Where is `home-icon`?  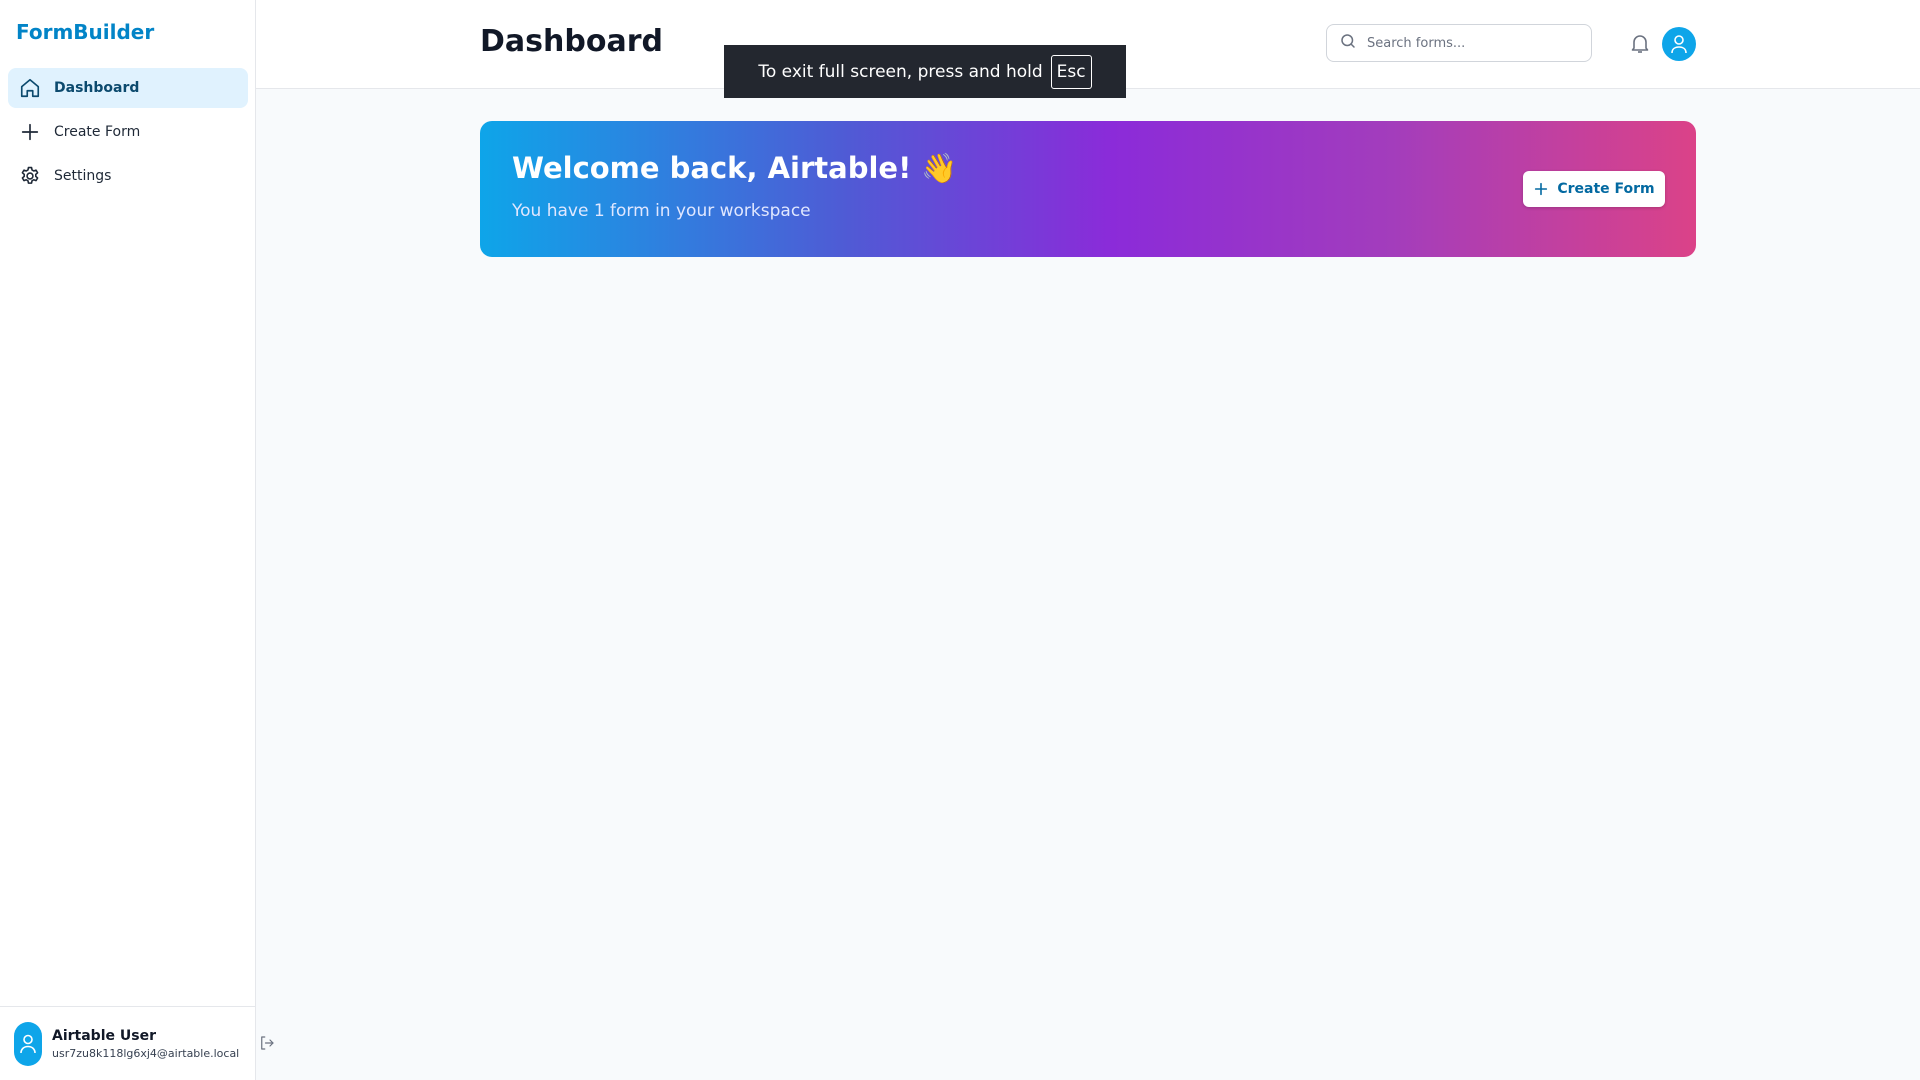 home-icon is located at coordinates (30, 88).